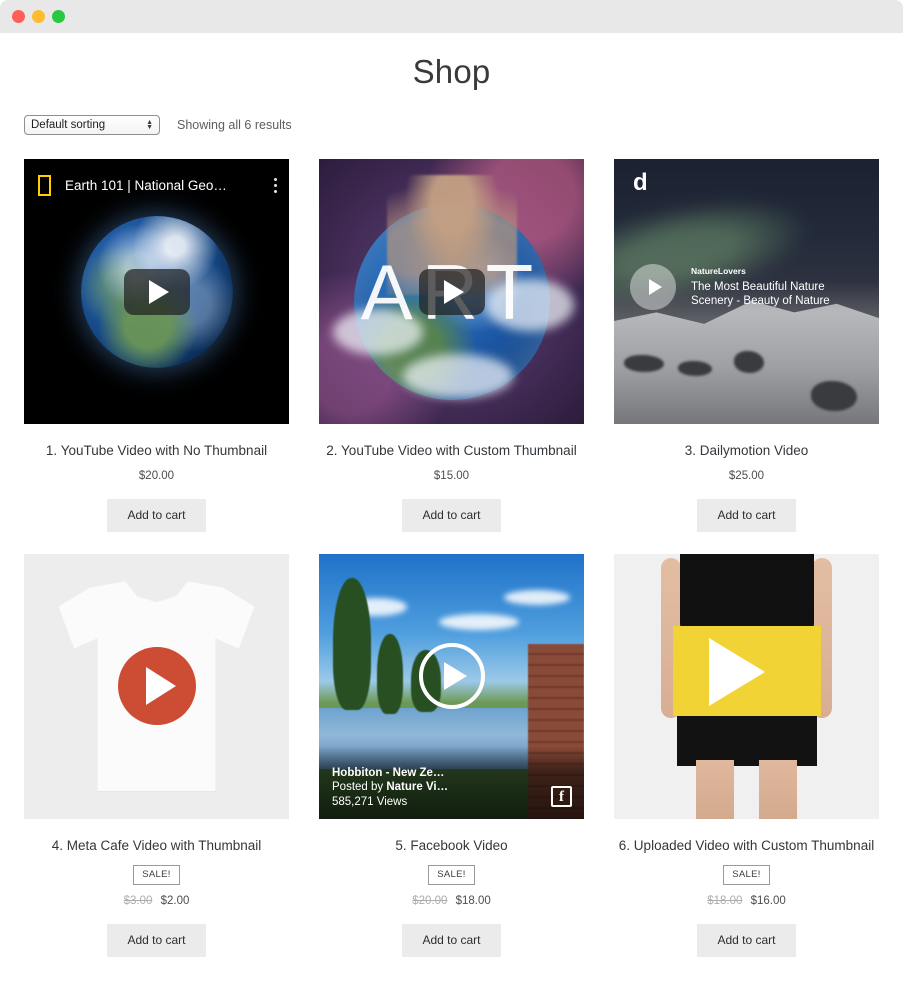 Image resolution: width=903 pixels, height=992 pixels. I want to click on maximize-window-button, so click(58, 16).